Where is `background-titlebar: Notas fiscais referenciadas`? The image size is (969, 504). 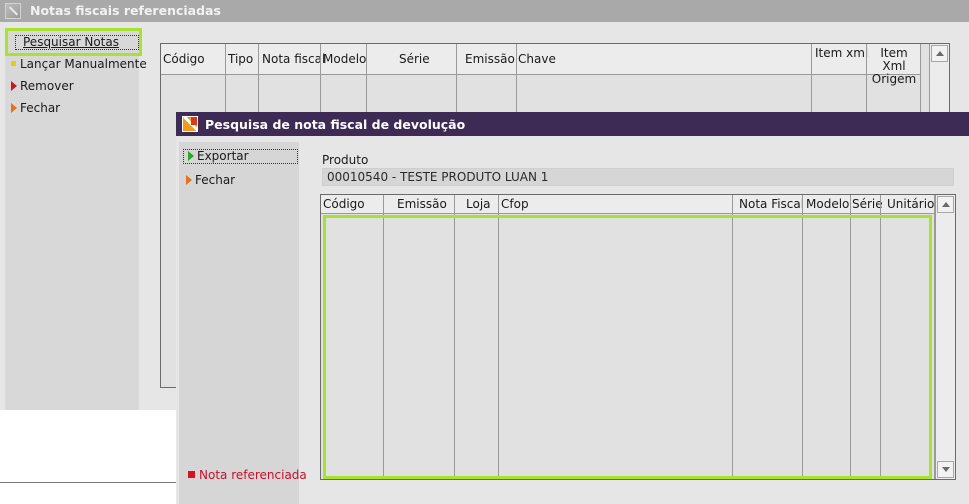 background-titlebar: Notas fiscais referenciadas is located at coordinates (484, 11).